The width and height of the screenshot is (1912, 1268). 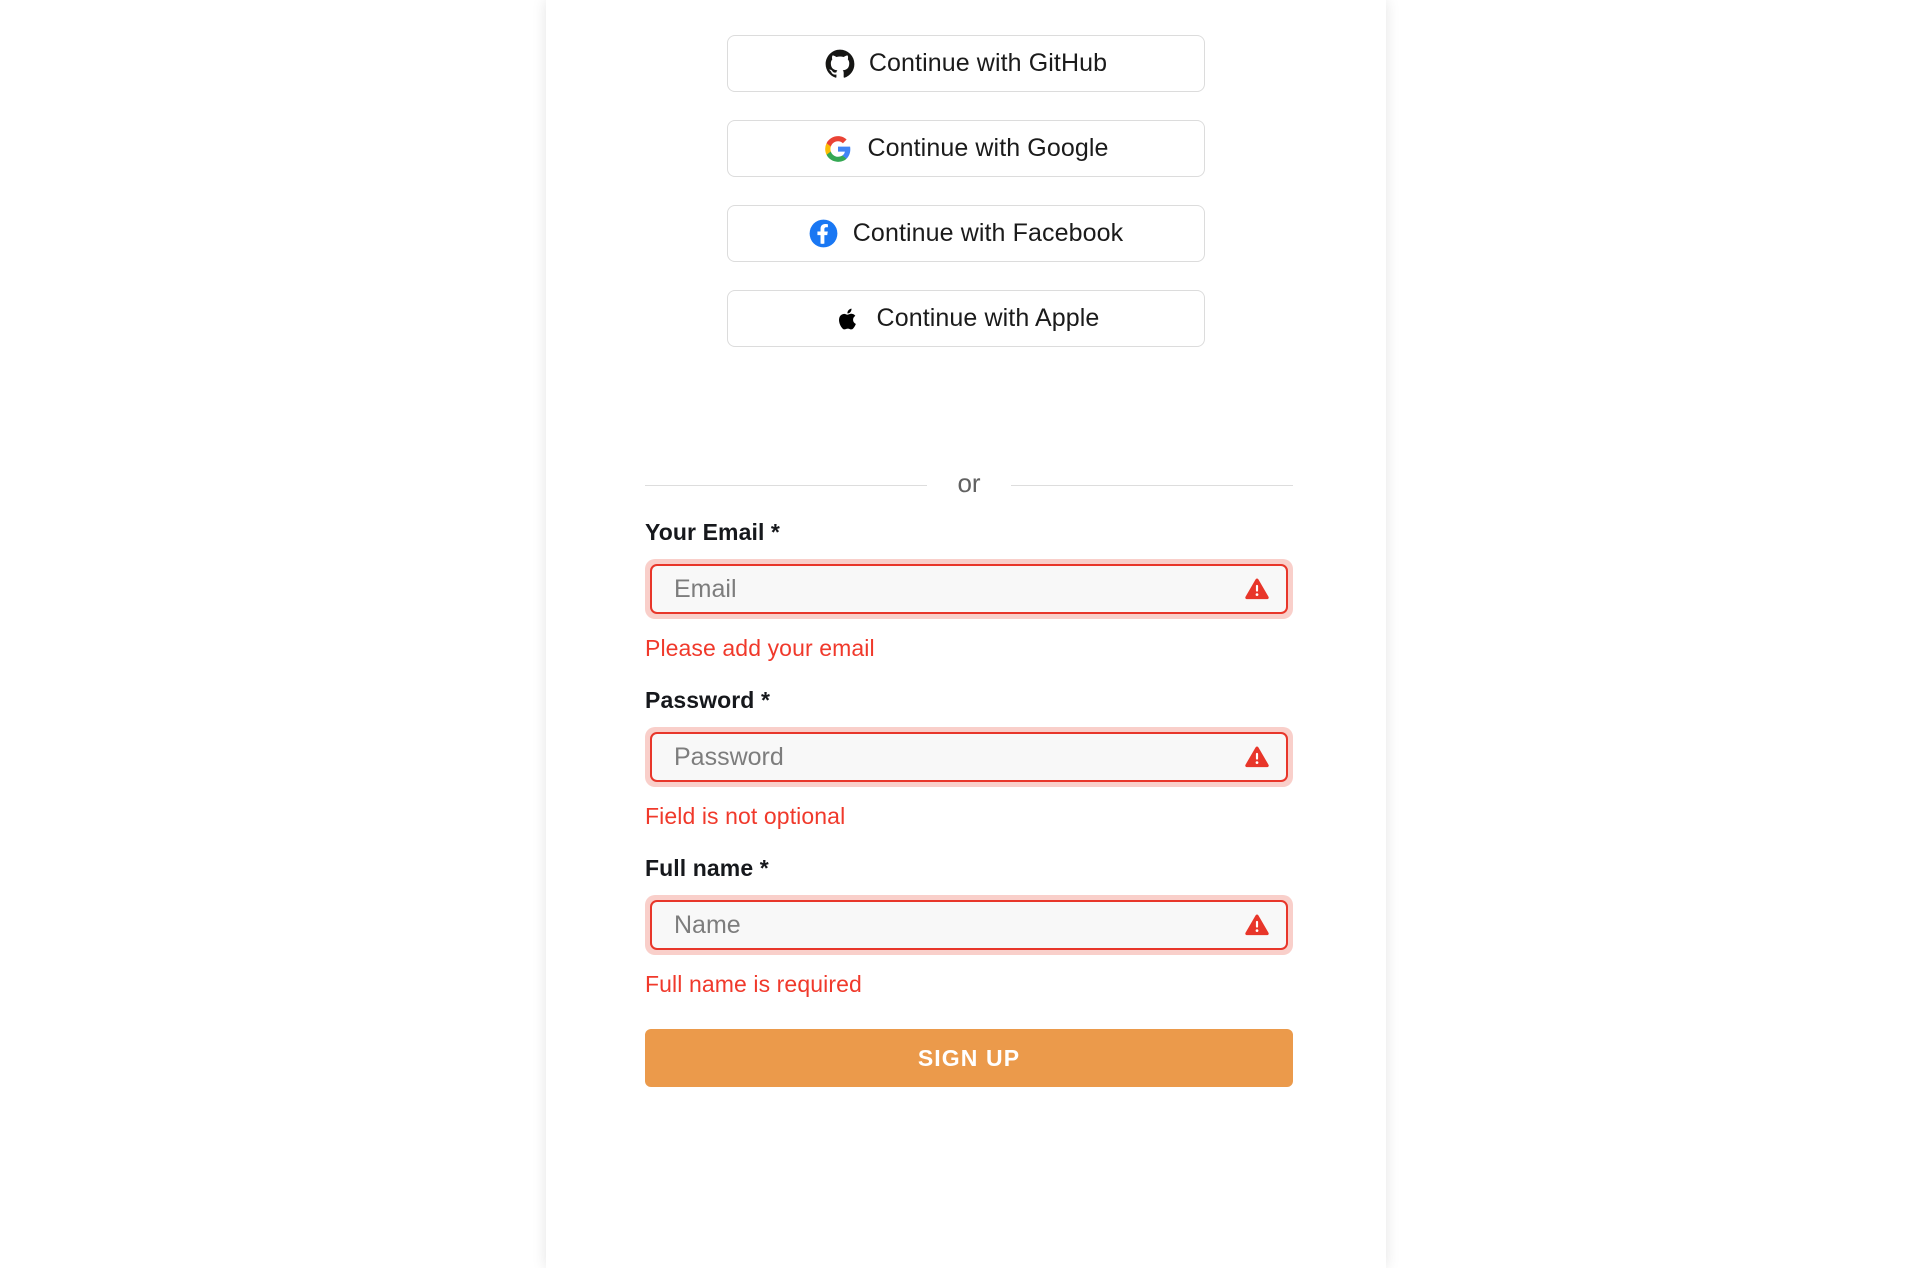 I want to click on fullname-input, so click(x=969, y=925).